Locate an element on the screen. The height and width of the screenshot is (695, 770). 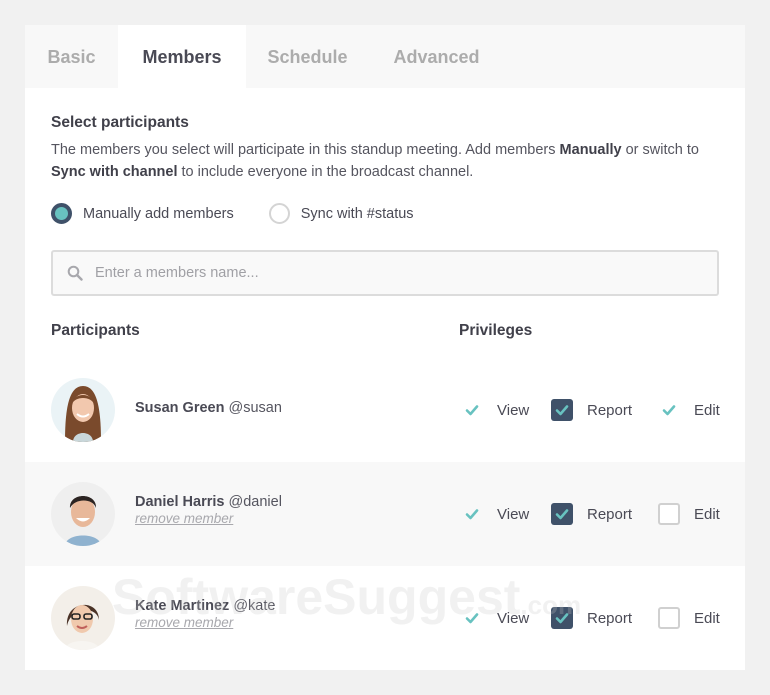
search-icon is located at coordinates (75, 273).